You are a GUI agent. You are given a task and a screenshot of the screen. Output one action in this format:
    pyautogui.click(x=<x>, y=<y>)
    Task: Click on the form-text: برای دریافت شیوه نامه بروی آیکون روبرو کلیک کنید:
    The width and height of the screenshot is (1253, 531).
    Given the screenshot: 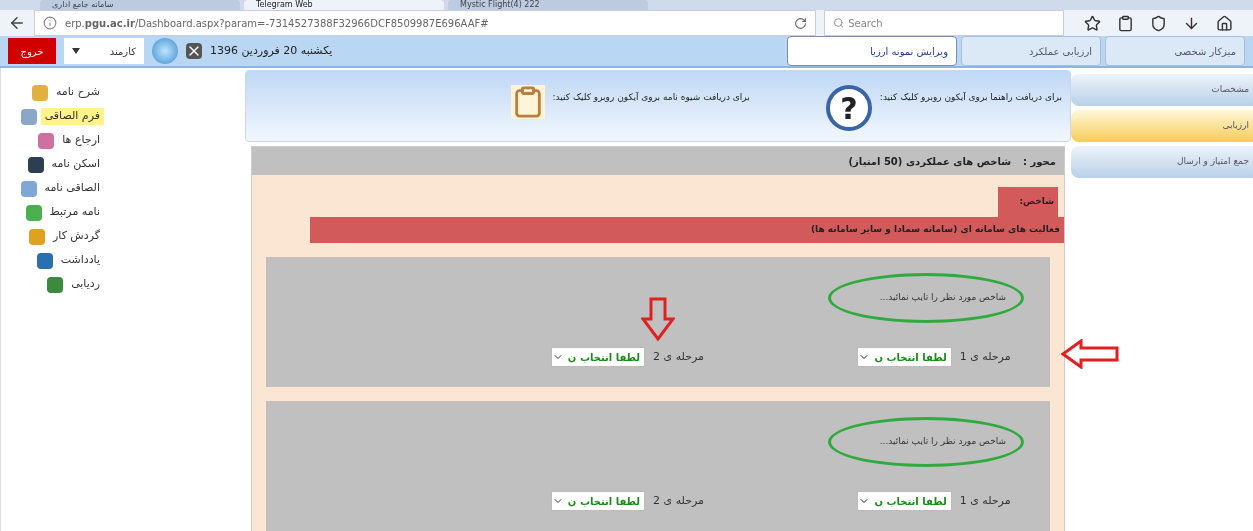 What is the action you would take?
    pyautogui.click(x=651, y=97)
    